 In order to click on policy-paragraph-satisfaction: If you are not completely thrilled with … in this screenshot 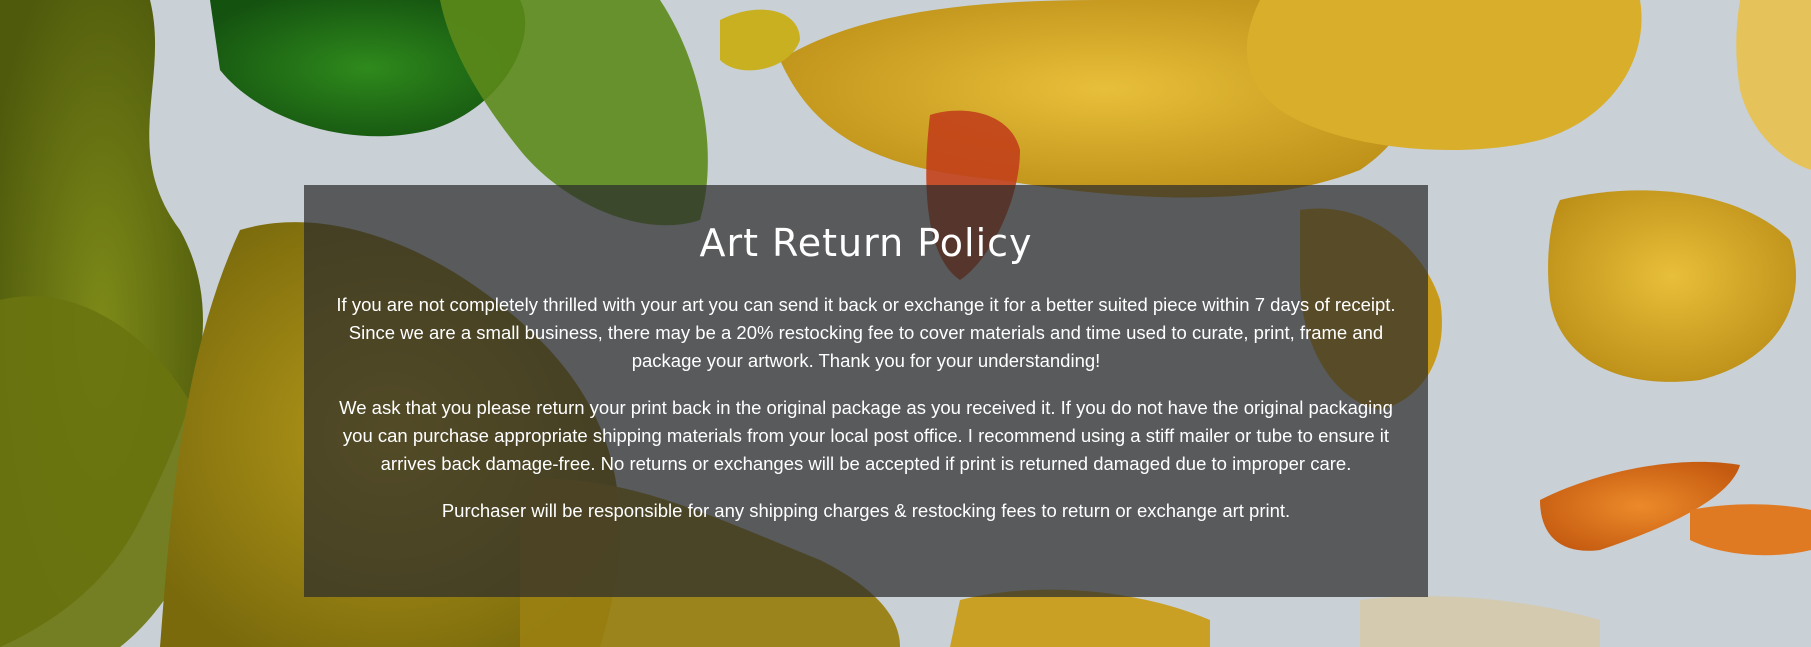, I will do `click(866, 332)`.